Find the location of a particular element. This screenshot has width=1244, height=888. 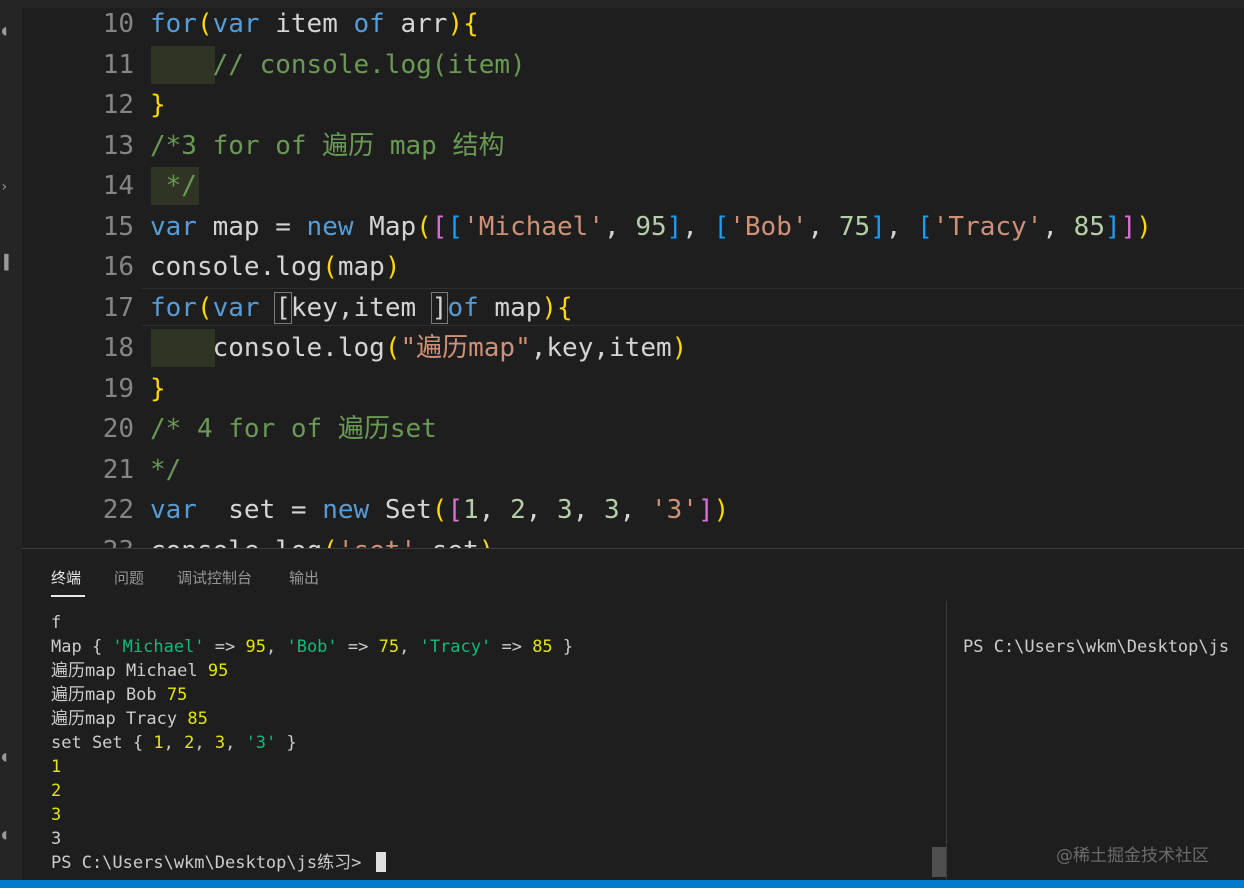

terminal-token: 遍历map Bob is located at coordinates (109, 695).